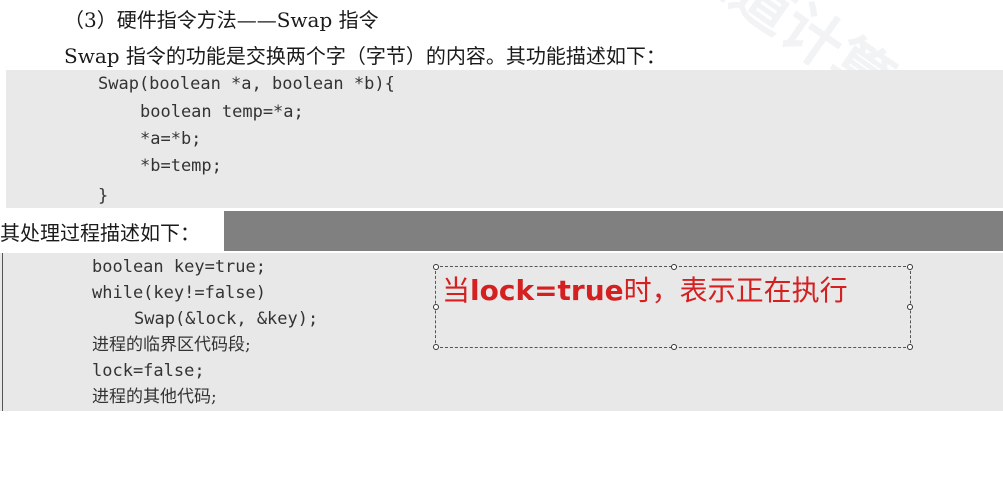 The height and width of the screenshot is (499, 1003). I want to click on code-line: lock=false;, so click(148, 371).